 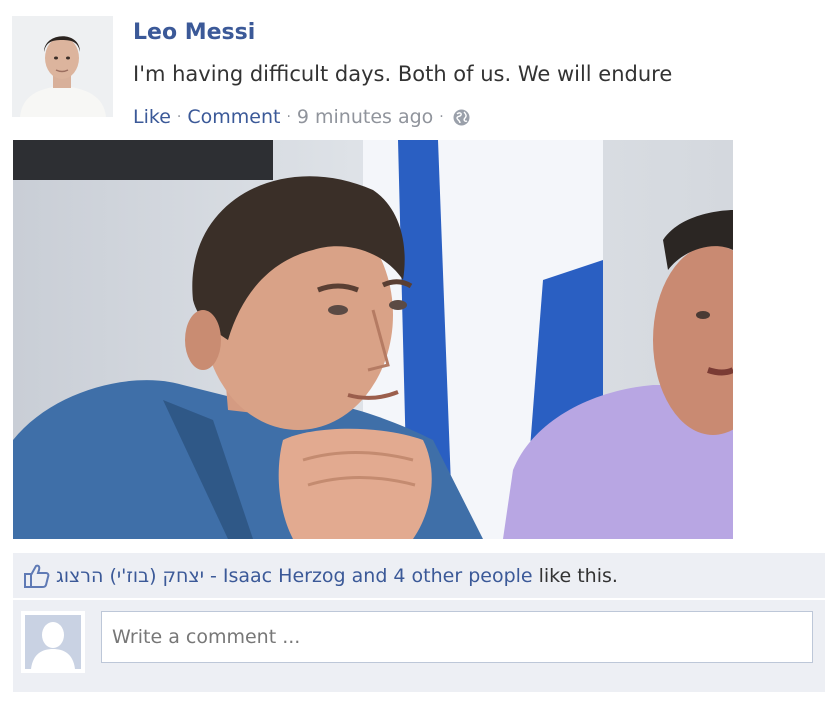 What do you see at coordinates (194, 32) in the screenshot?
I see `author-name: Leo Messi` at bounding box center [194, 32].